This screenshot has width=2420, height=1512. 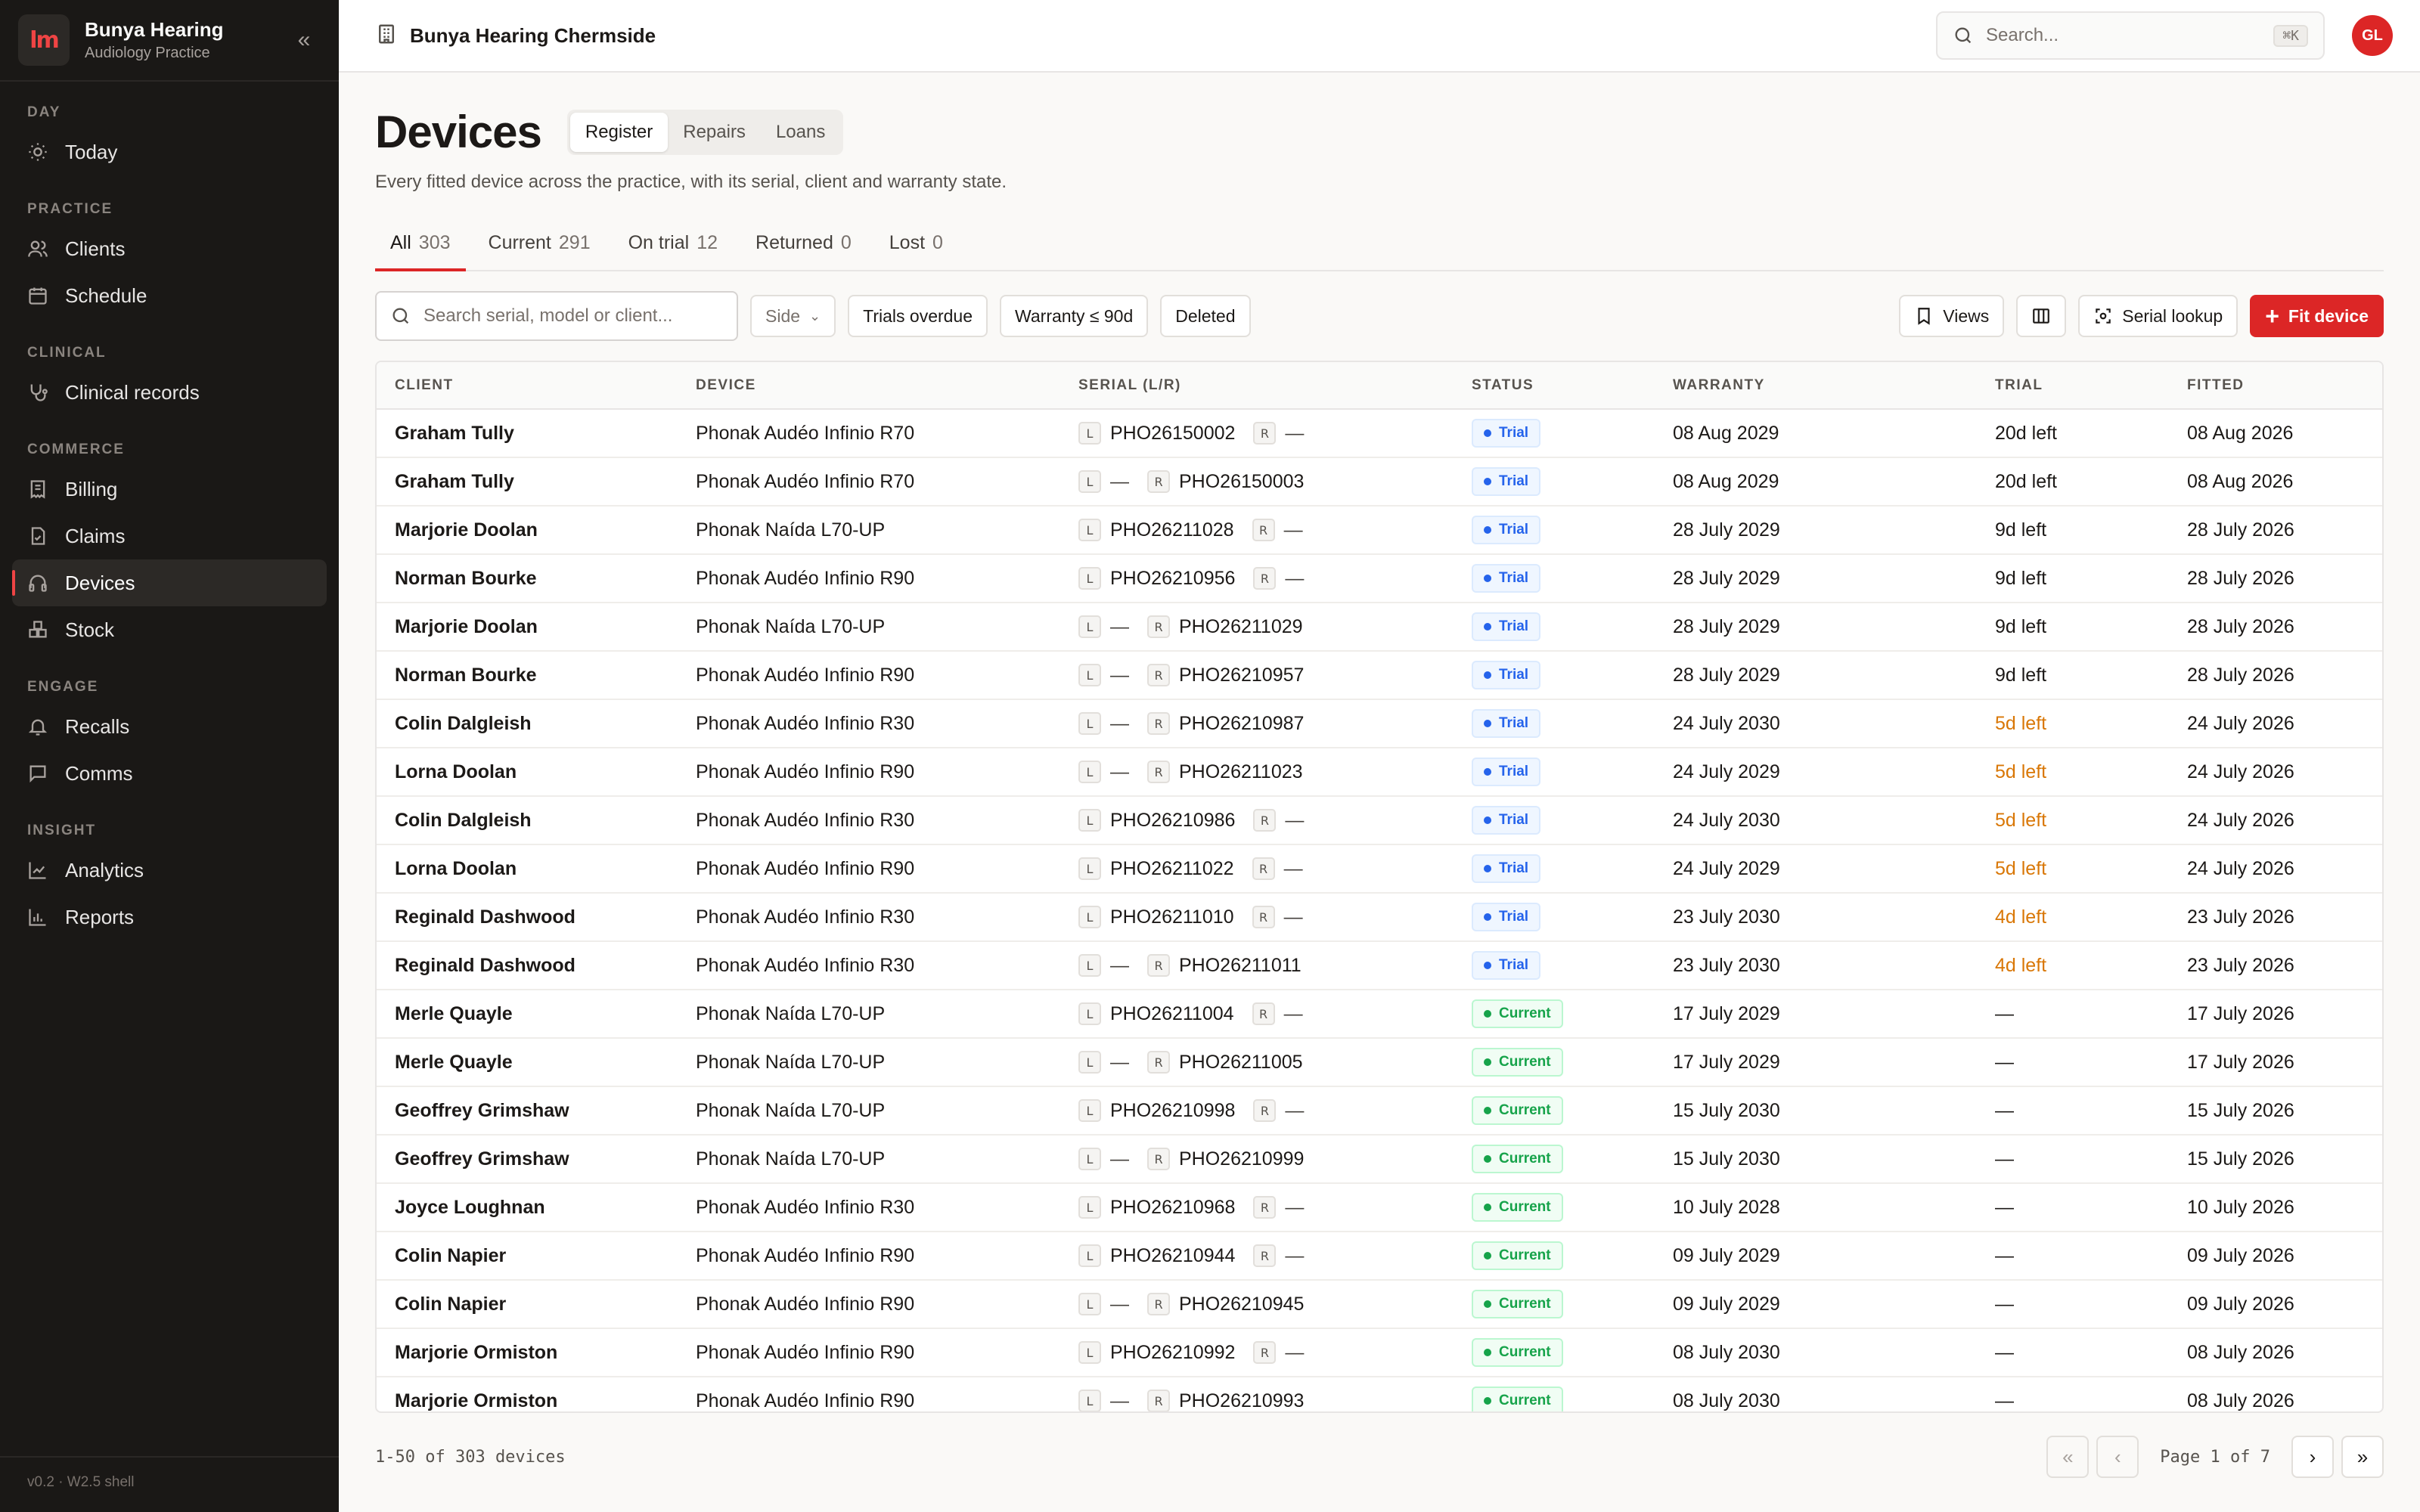 What do you see at coordinates (1074, 316) in the screenshot?
I see `filter-warranty-90d: Warranty ≤ 90d` at bounding box center [1074, 316].